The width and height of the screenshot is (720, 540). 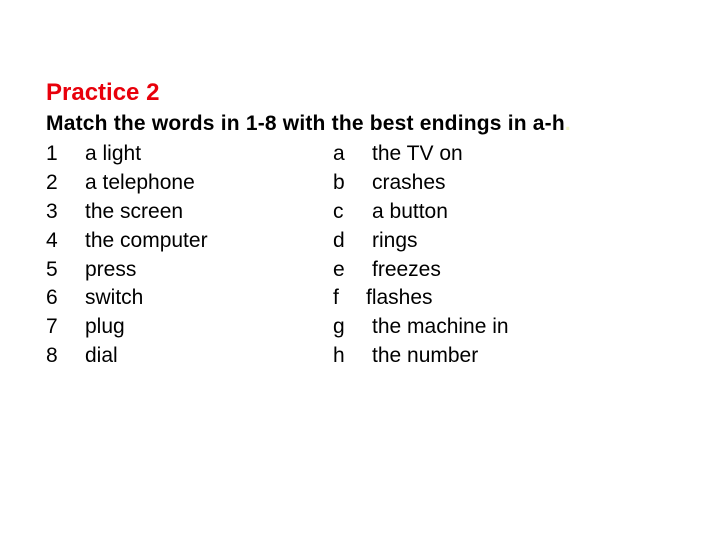 What do you see at coordinates (339, 355) in the screenshot?
I see `ending-letter: h` at bounding box center [339, 355].